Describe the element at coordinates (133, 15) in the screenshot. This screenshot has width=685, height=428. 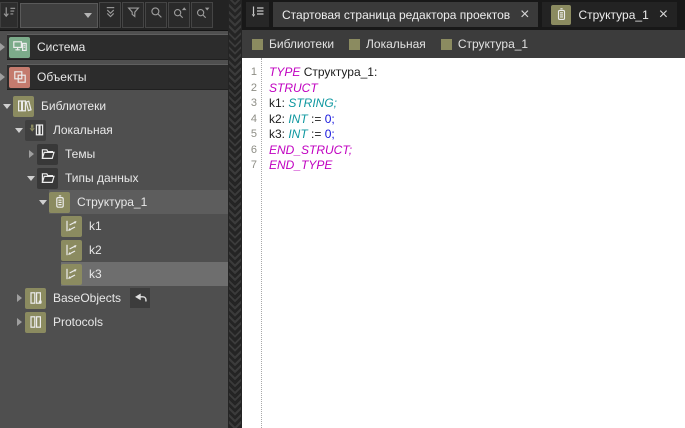
I see `filter-button` at that location.